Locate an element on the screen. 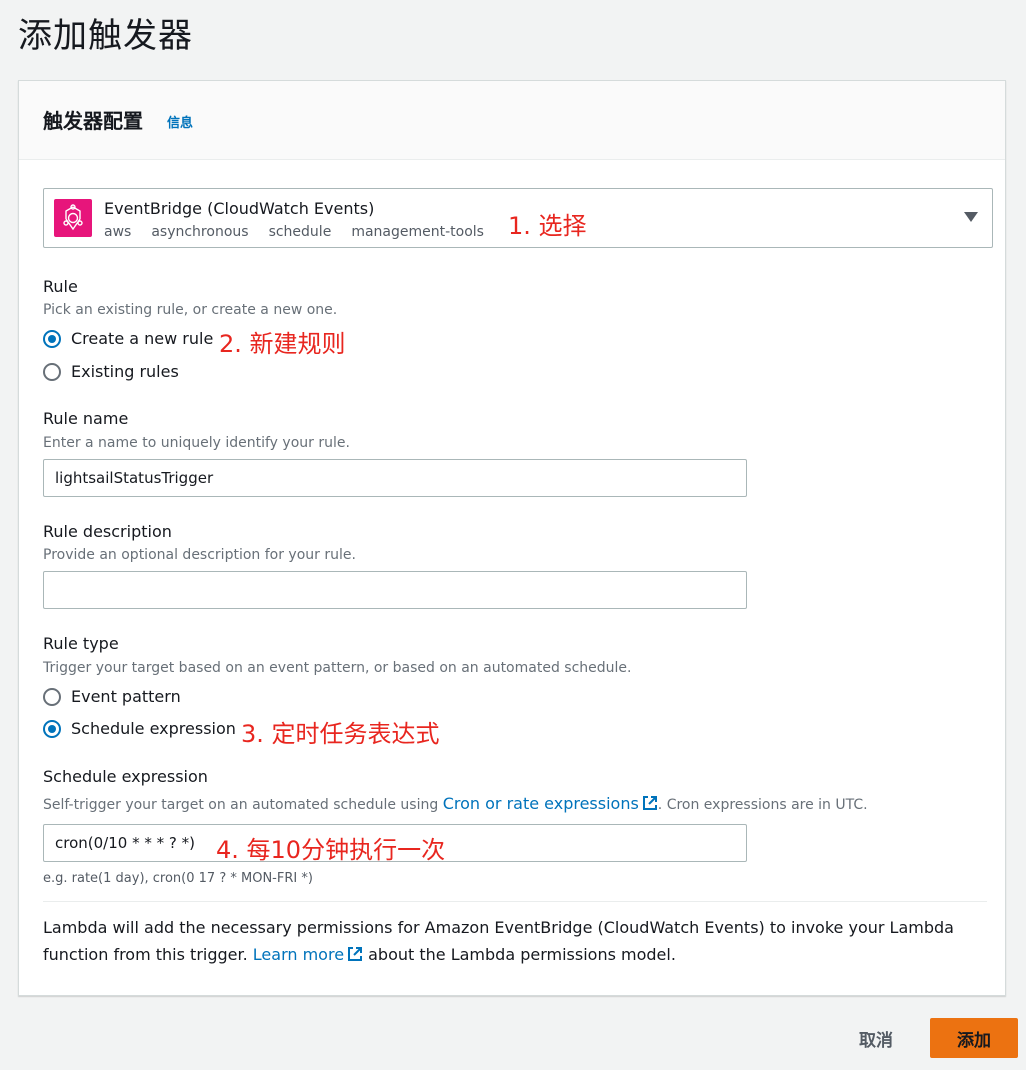 This screenshot has height=1070, width=1026. page-title: 添加触发器 is located at coordinates (105, 36).